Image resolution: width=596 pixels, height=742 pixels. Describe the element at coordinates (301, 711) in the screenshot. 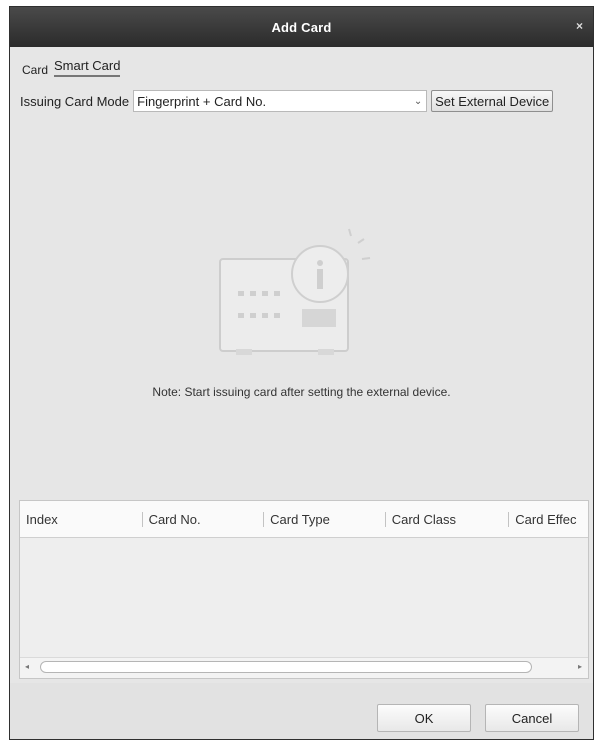

I see `dialog-footer: OK Cancel` at that location.